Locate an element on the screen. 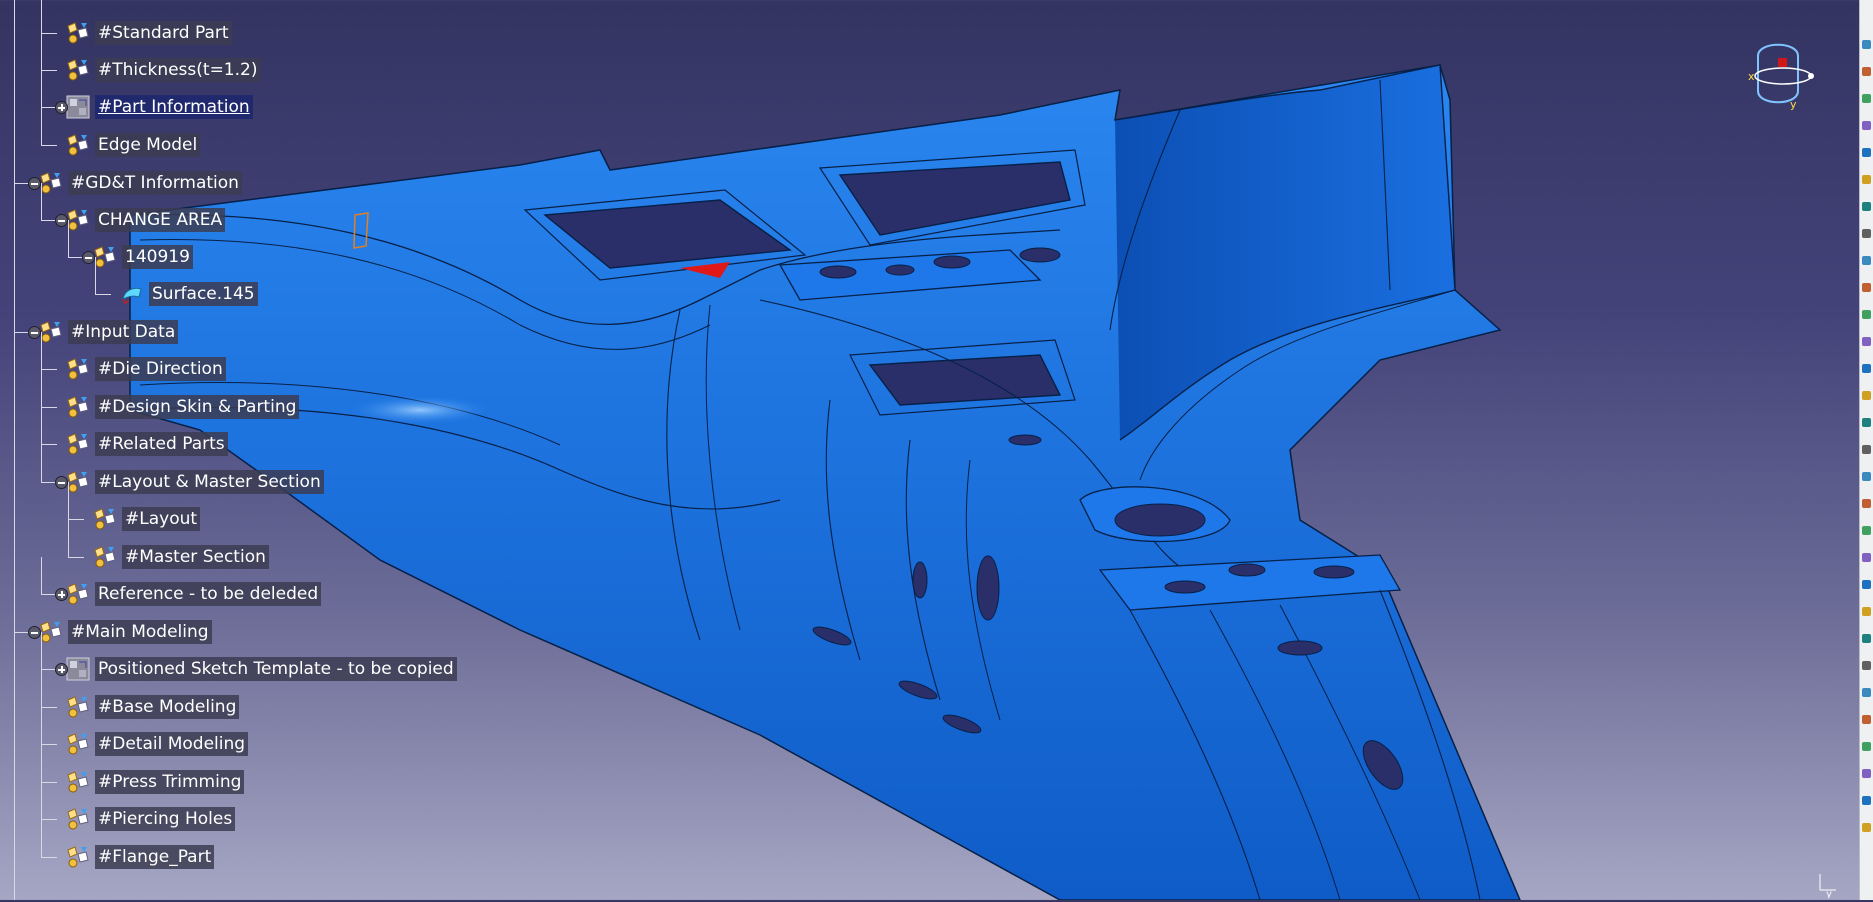 Image resolution: width=1873 pixels, height=902 pixels. tree-node-label: Surface.145 is located at coordinates (203, 294).